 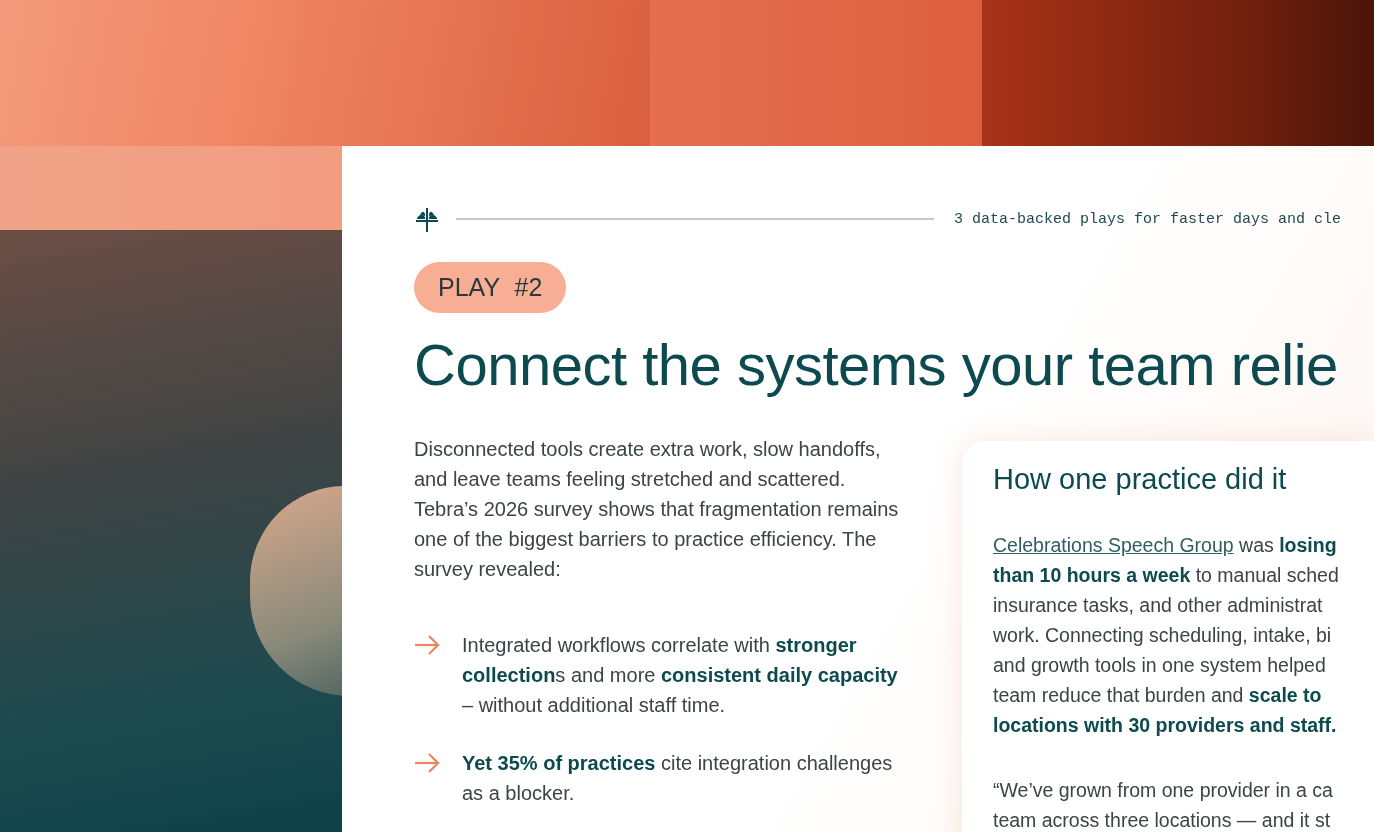 I want to click on company-link: Celebrations Speech Group, so click(x=1113, y=545).